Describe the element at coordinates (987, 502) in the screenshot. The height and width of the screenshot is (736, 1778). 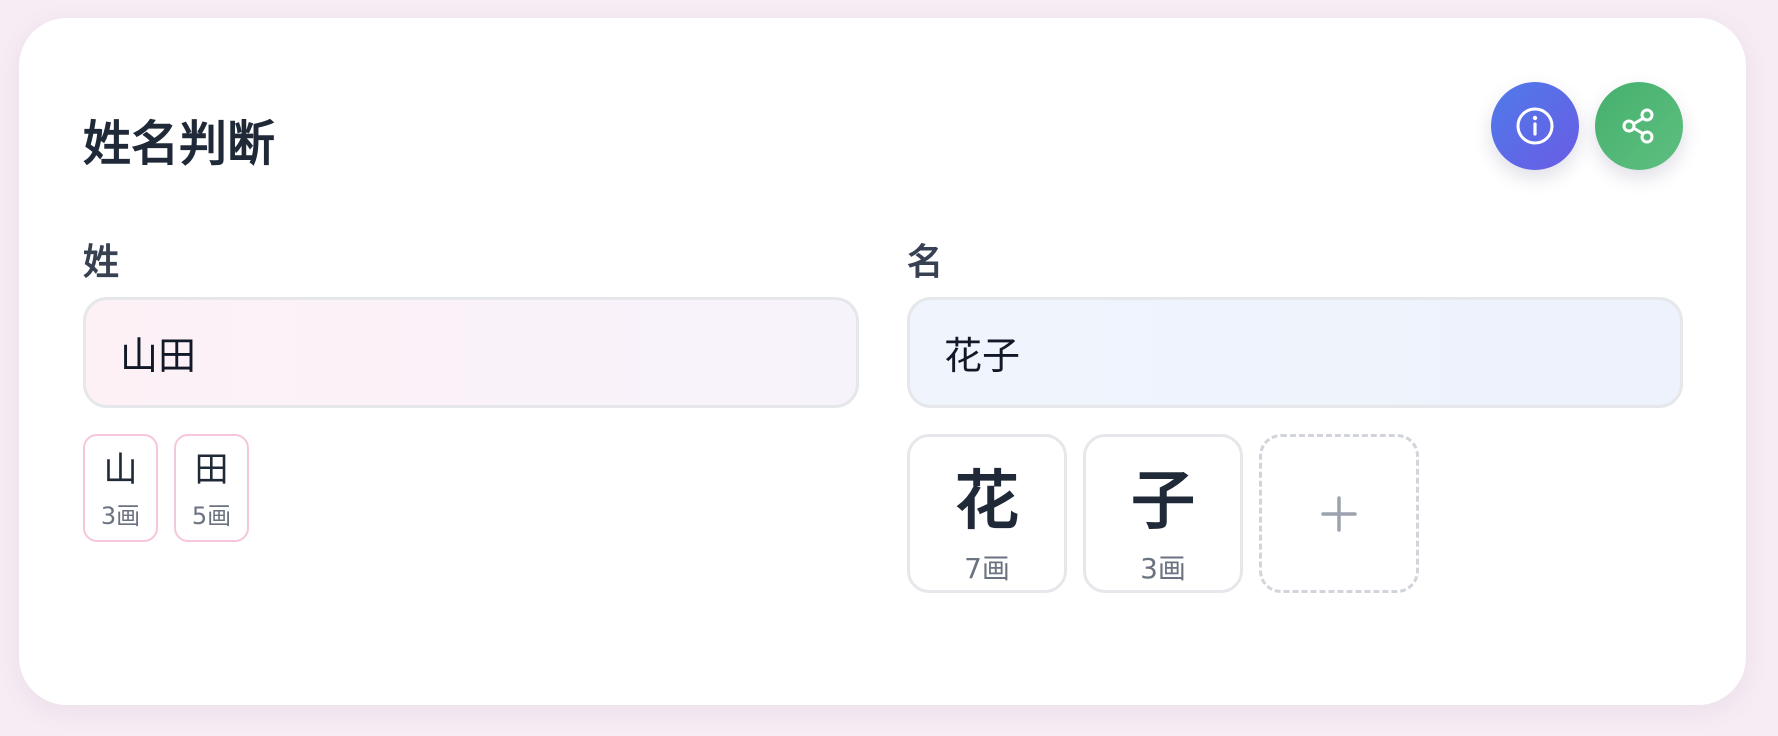
I see `char-glyph: 花` at that location.